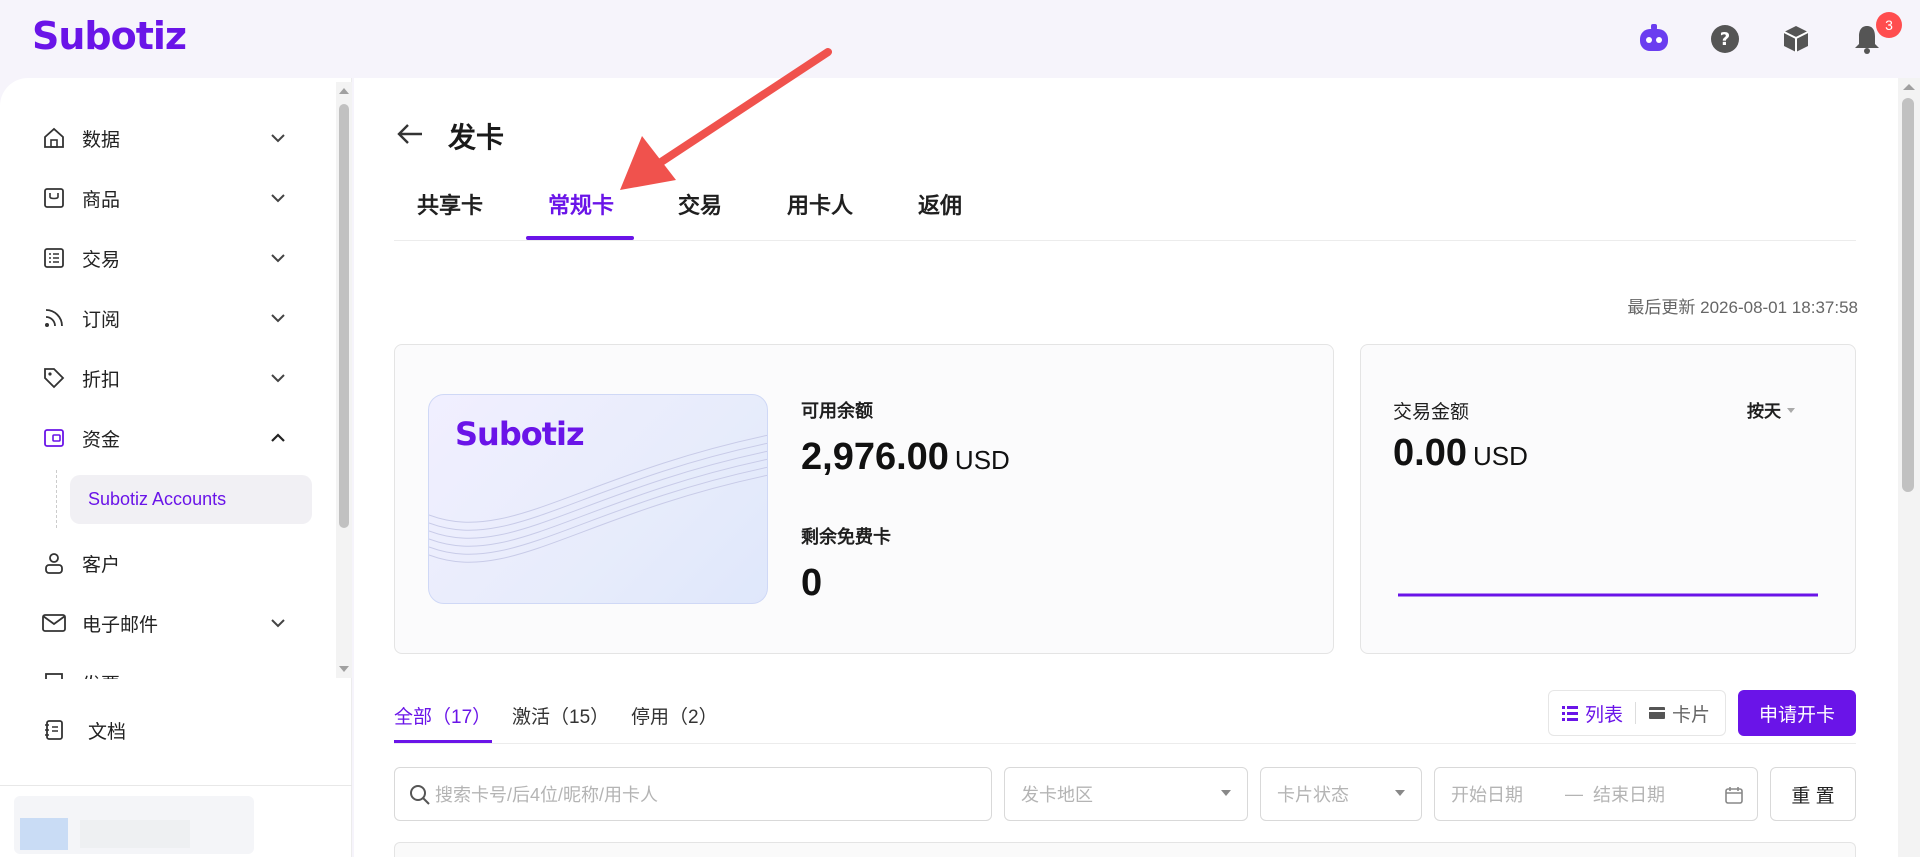 The width and height of the screenshot is (1920, 857). Describe the element at coordinates (1125, 240) in the screenshot. I see `tabs-divider` at that location.